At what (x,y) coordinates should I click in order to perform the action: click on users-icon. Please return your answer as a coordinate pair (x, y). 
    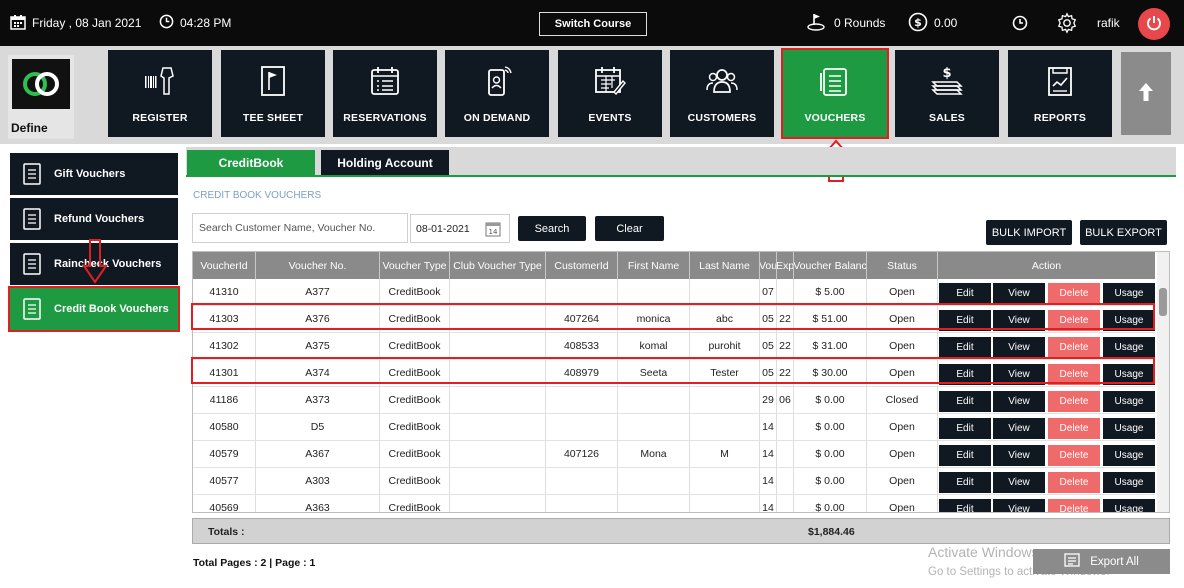
    Looking at the image, I should click on (722, 81).